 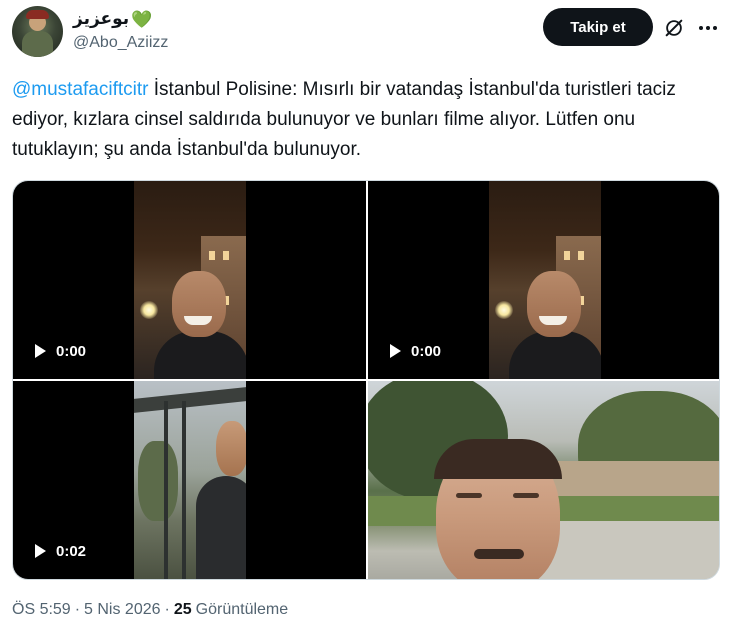 What do you see at coordinates (122, 610) in the screenshot?
I see `tweet-date: 5 Nis 2026` at bounding box center [122, 610].